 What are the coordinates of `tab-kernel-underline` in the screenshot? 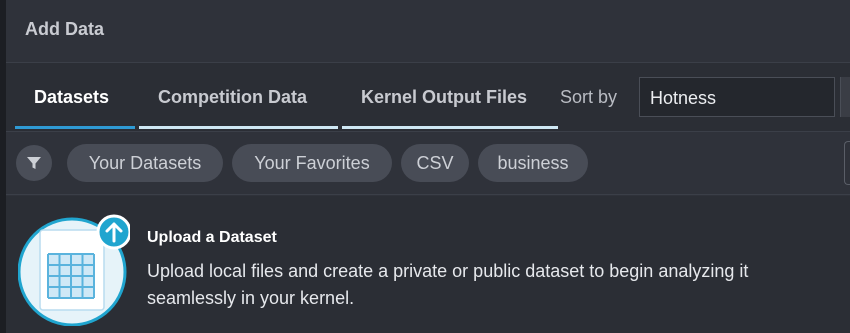 It's located at (450, 127).